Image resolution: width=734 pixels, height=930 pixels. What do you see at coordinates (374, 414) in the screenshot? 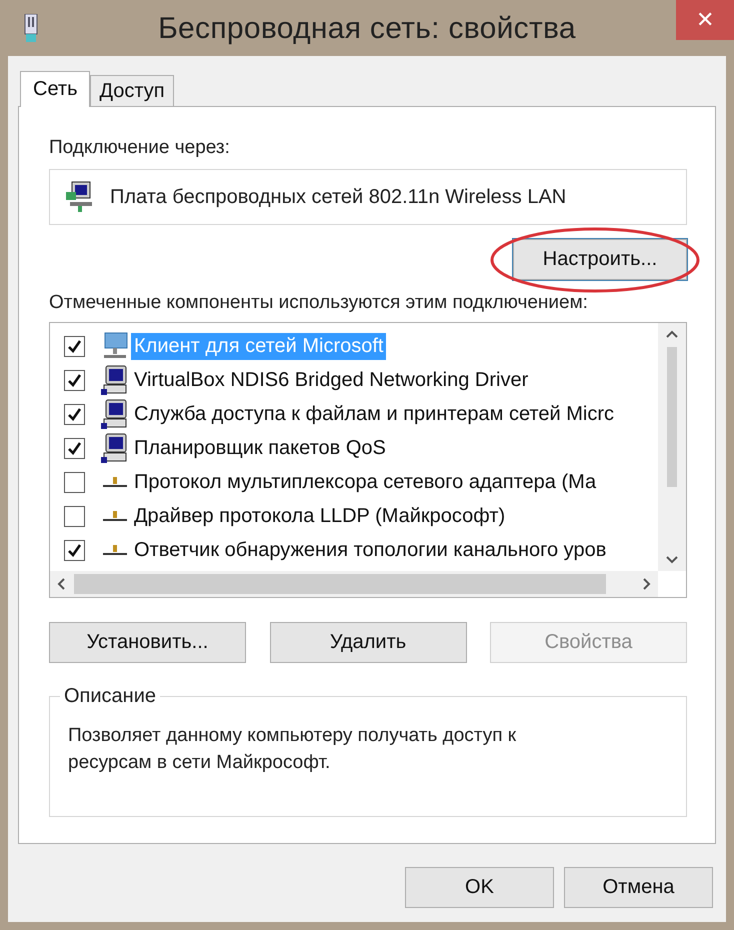
I see `component-item: Служба доступа к файлам и принтерам сетей Micrc` at bounding box center [374, 414].